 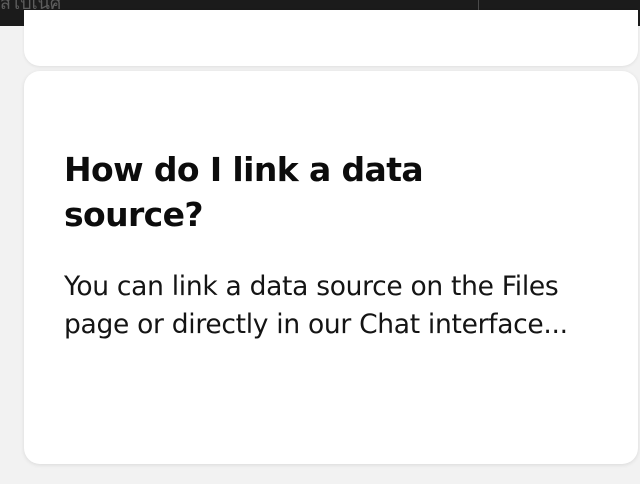 I want to click on previous-faq-card, so click(x=331, y=38).